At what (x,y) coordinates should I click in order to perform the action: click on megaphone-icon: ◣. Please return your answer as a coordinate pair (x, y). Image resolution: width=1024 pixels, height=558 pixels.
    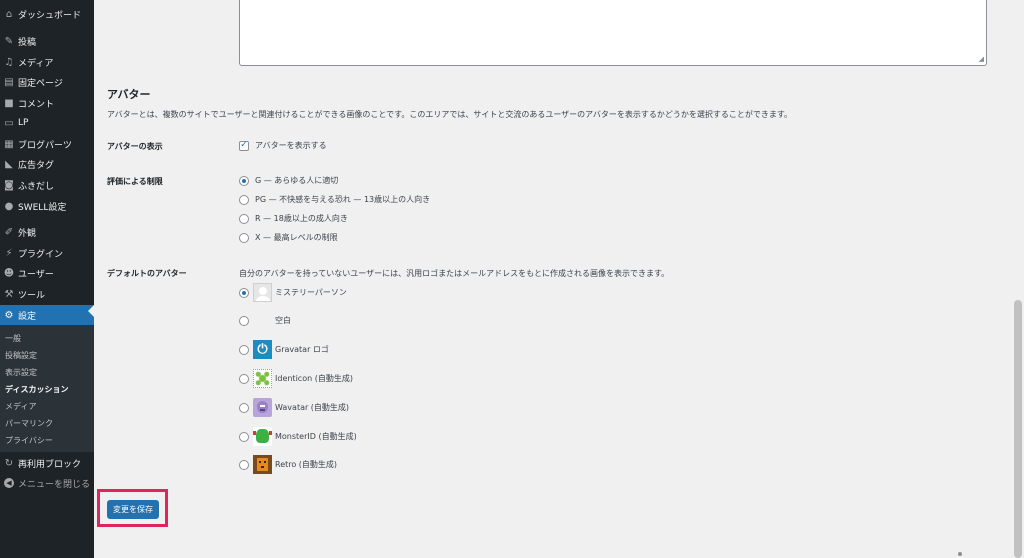
    Looking at the image, I should click on (9, 164).